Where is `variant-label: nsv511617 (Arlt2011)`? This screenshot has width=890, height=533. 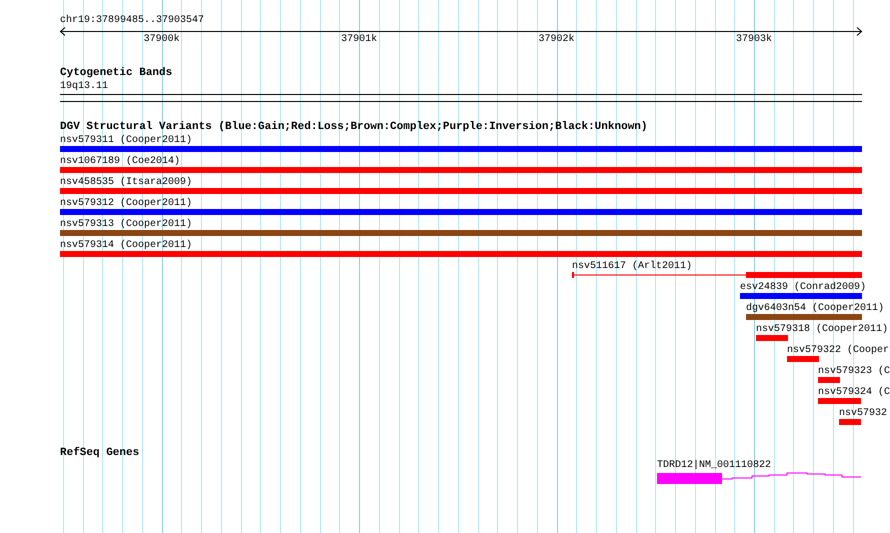 variant-label: nsv511617 (Arlt2011) is located at coordinates (632, 266).